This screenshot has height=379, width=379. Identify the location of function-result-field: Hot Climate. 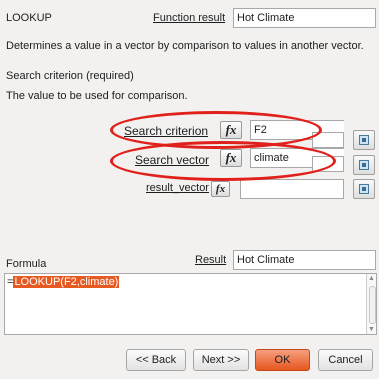
(304, 18).